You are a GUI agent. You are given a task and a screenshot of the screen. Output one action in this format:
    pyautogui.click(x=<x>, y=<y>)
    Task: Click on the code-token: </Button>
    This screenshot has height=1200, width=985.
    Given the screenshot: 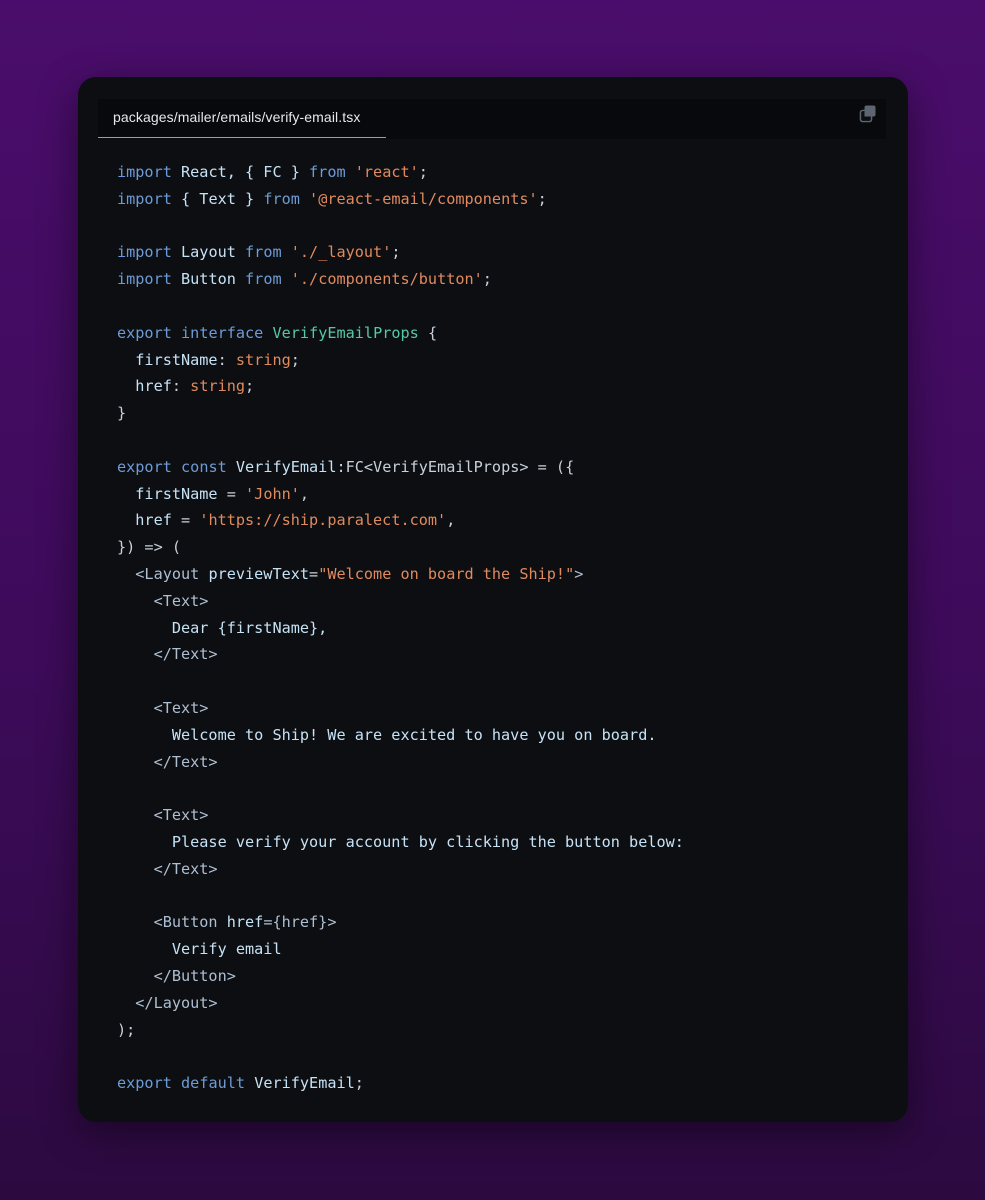 What is the action you would take?
    pyautogui.click(x=176, y=975)
    